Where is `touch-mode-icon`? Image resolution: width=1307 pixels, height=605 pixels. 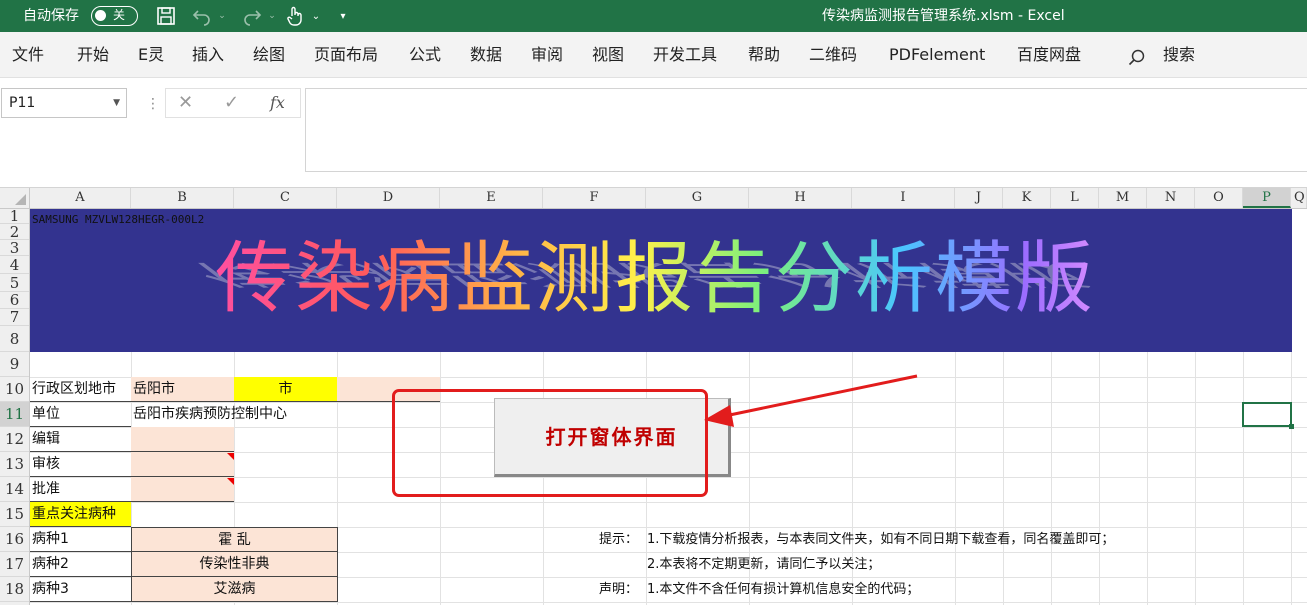 touch-mode-icon is located at coordinates (295, 16).